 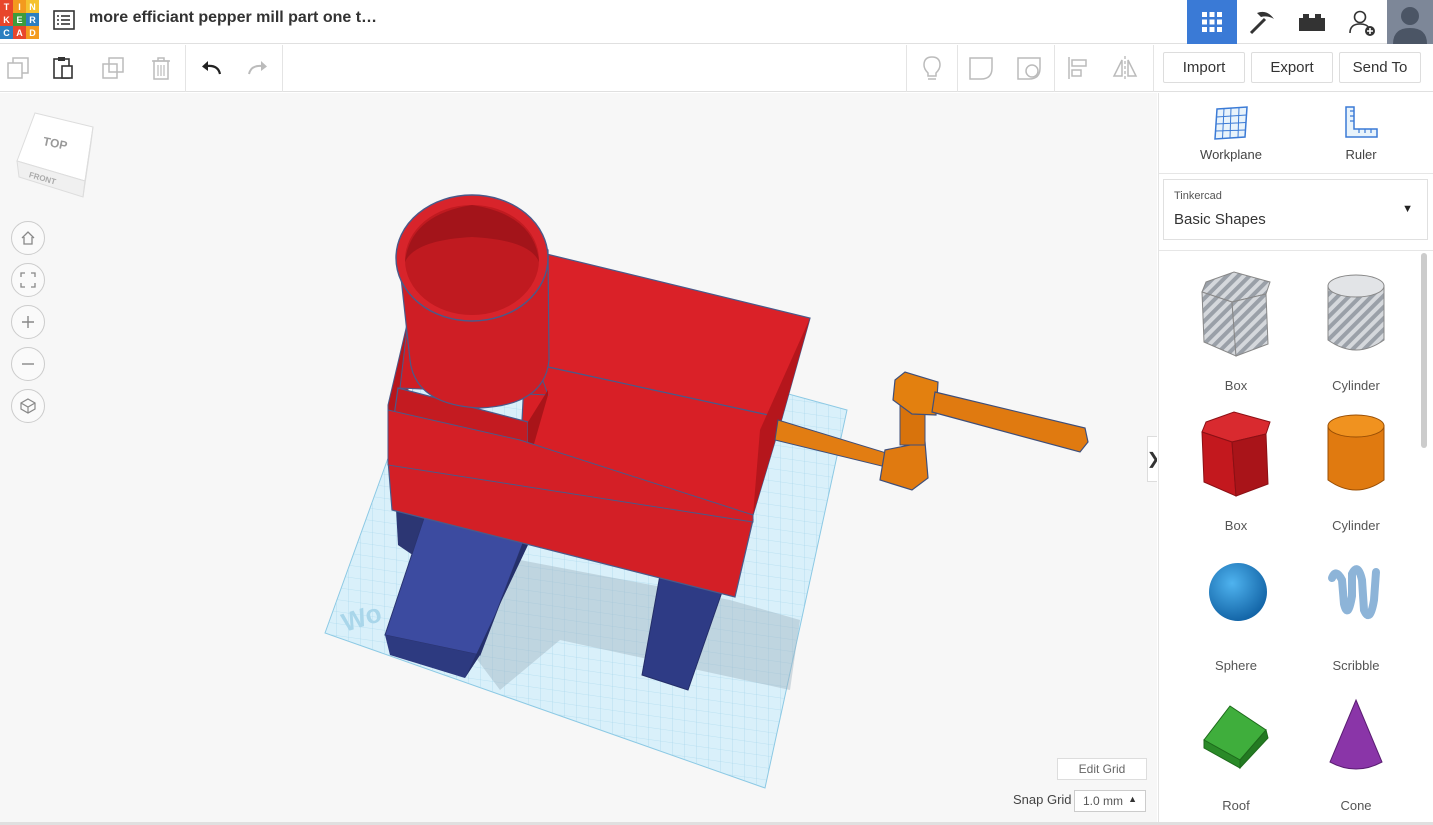 What do you see at coordinates (1361, 122) in the screenshot?
I see `ruler-icon` at bounding box center [1361, 122].